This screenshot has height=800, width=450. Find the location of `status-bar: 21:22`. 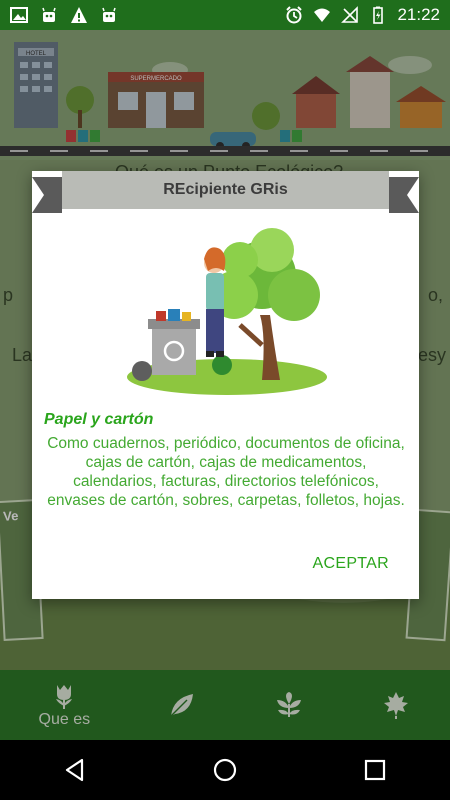

status-bar: 21:22 is located at coordinates (225, 15).